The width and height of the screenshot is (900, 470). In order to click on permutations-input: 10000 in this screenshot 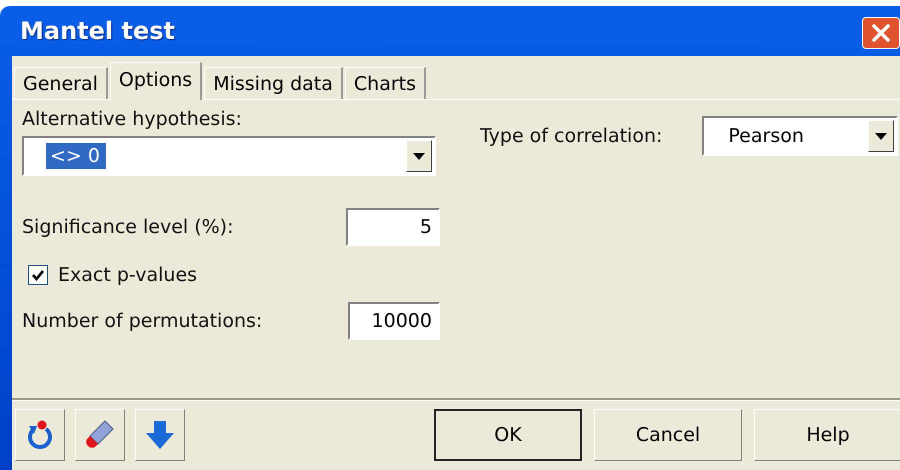, I will do `click(394, 321)`.